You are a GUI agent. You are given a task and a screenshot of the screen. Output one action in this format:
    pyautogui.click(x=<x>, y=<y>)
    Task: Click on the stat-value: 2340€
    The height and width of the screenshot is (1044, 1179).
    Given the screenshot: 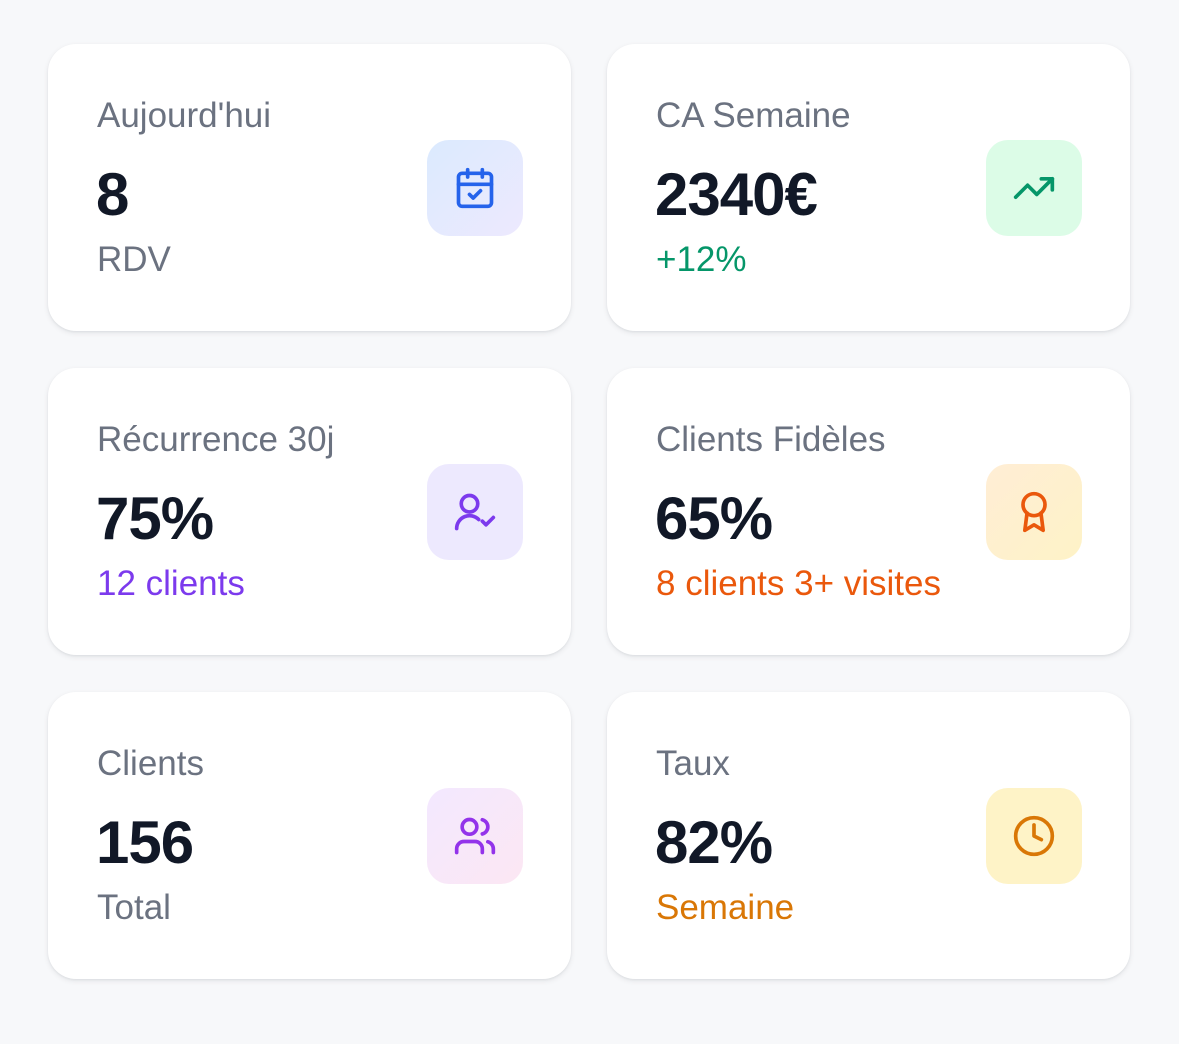 What is the action you would take?
    pyautogui.click(x=736, y=194)
    